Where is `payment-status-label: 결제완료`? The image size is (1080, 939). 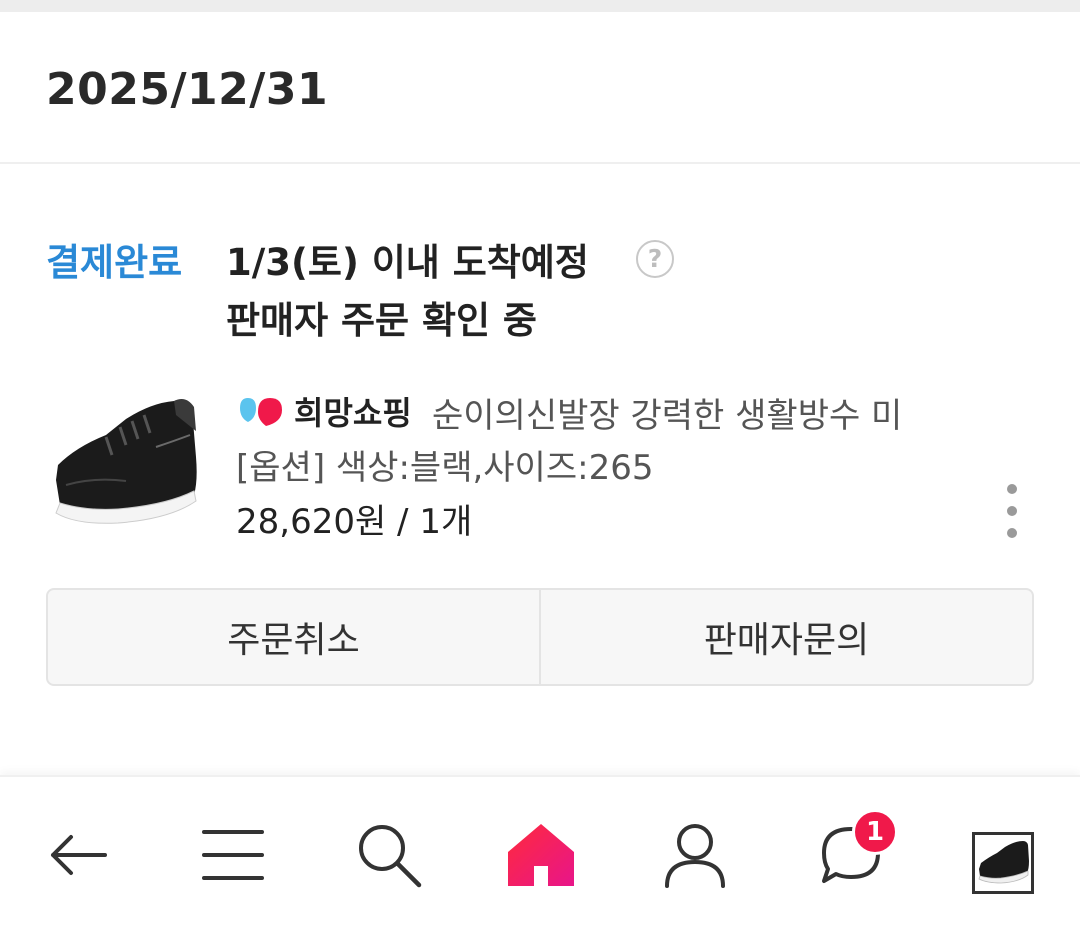 payment-status-label: 결제완료 is located at coordinates (114, 262).